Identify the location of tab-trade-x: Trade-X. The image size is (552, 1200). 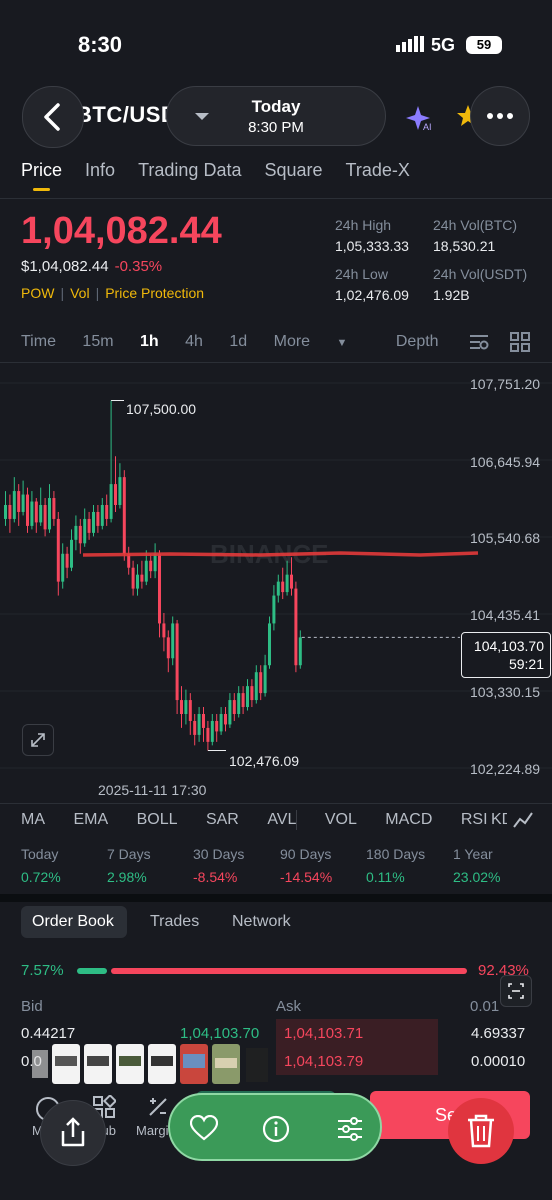
(378, 170).